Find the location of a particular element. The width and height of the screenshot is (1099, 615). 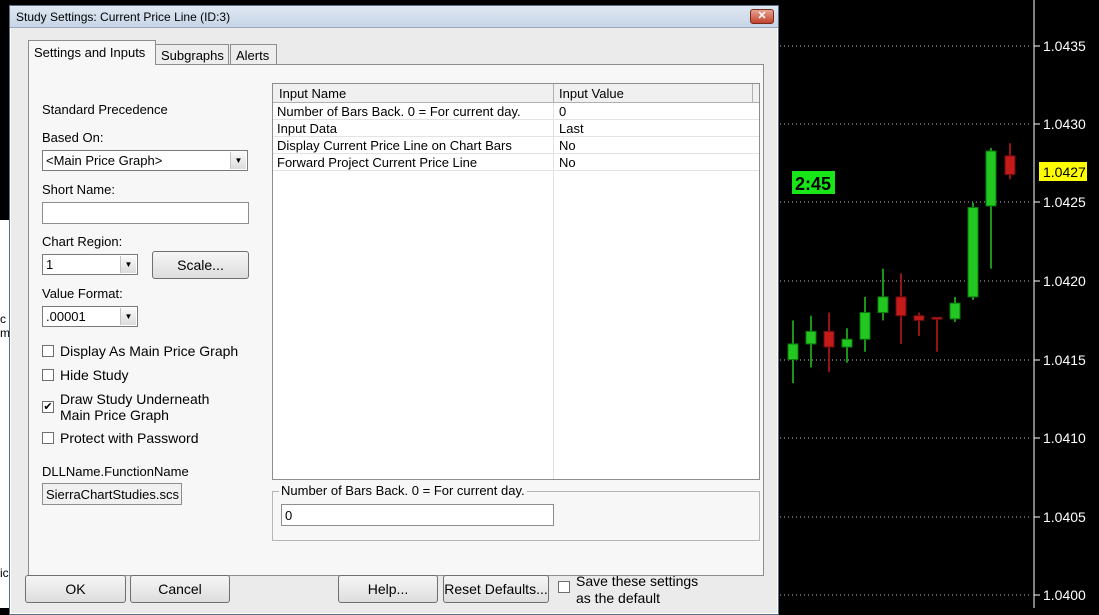

value-format-value: .00001 is located at coordinates (66, 316).